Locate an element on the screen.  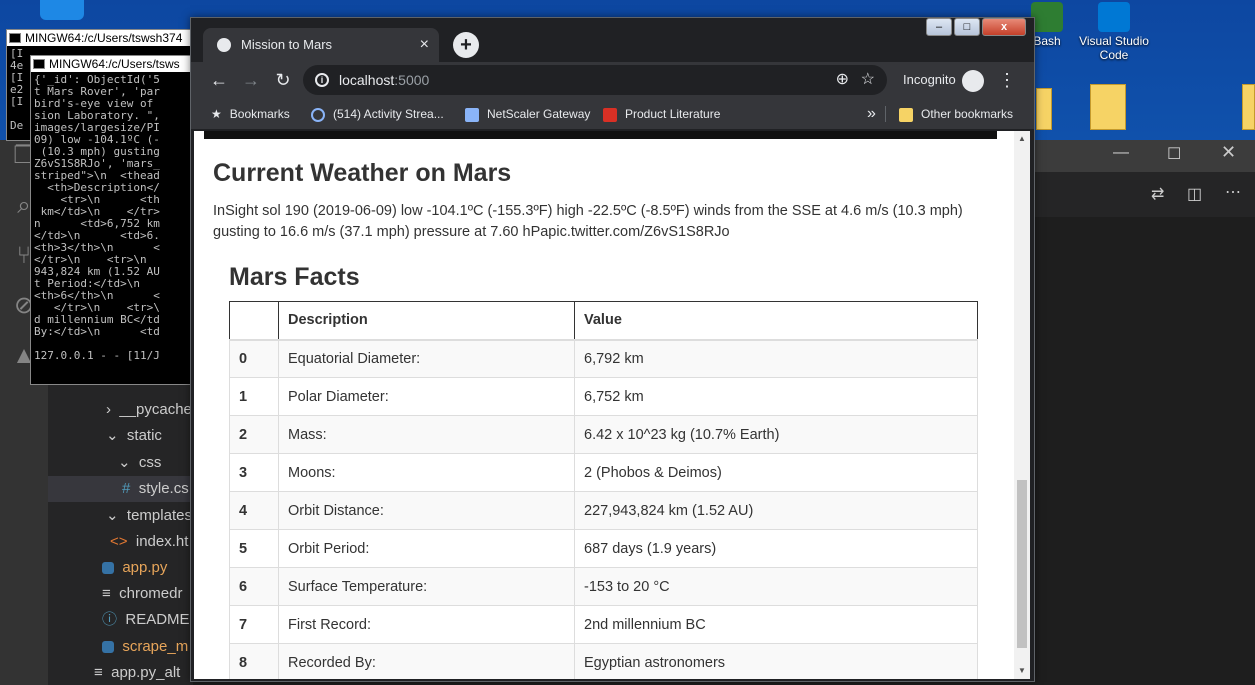
desktop-icon-vscode: Visual Studio Code is located at coordinates (1114, 32).